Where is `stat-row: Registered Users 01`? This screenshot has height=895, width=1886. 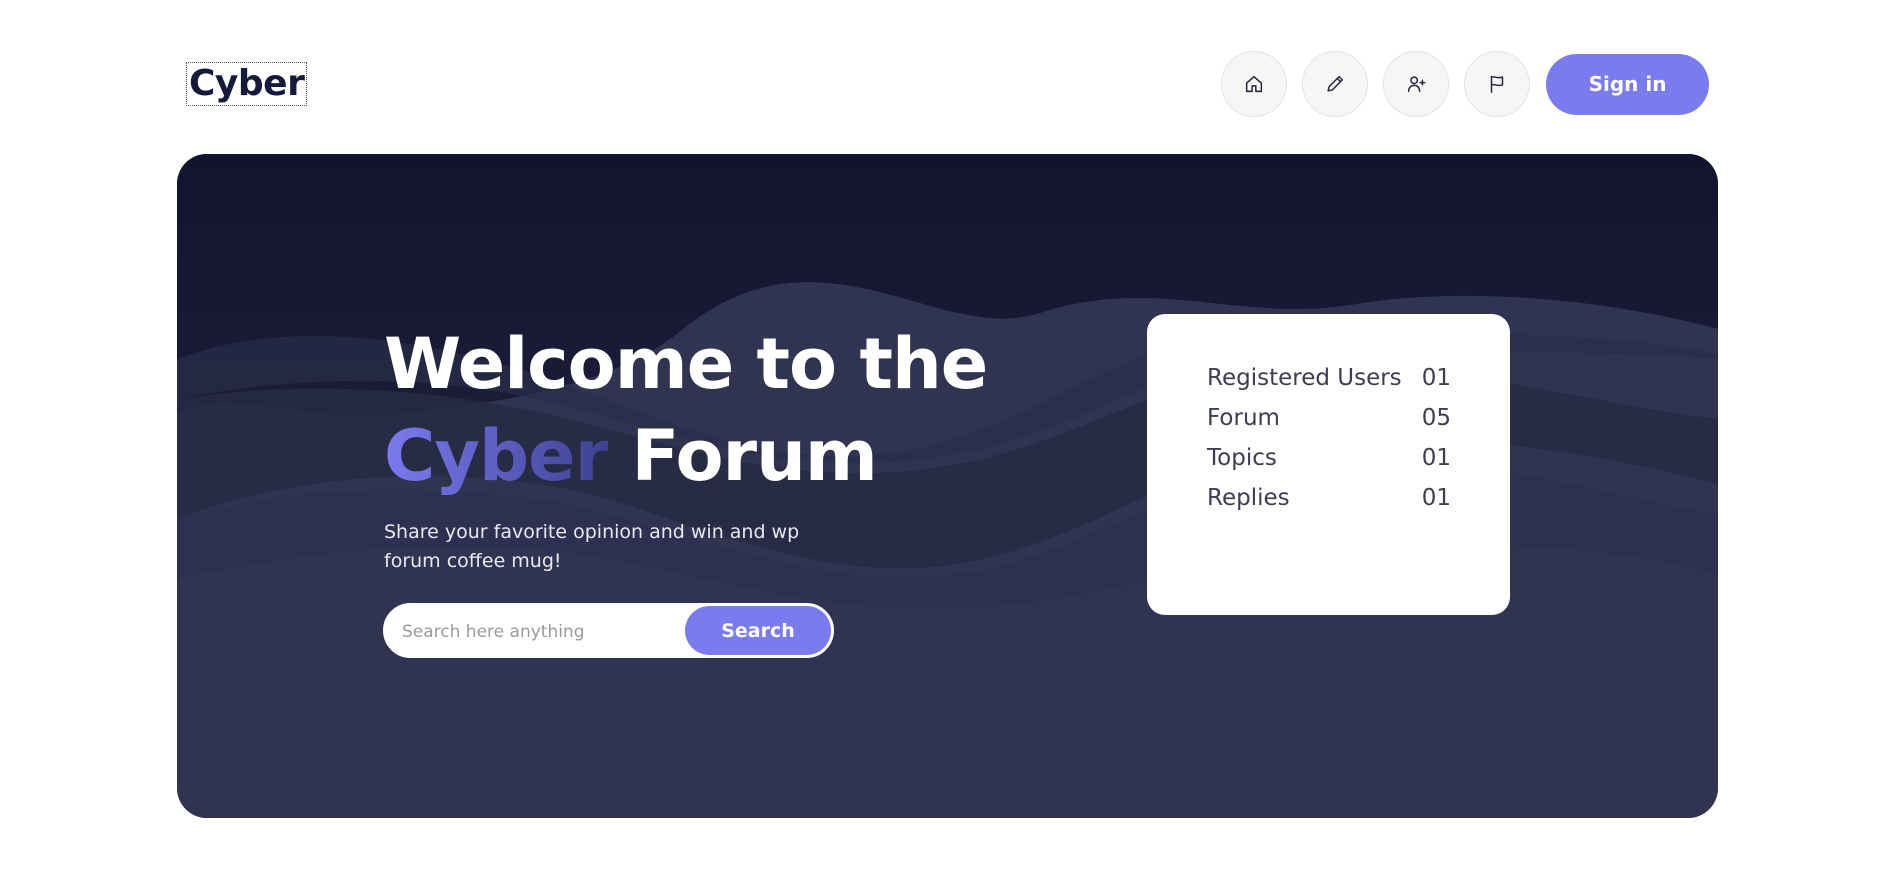
stat-row: Registered Users 01 is located at coordinates (1329, 378).